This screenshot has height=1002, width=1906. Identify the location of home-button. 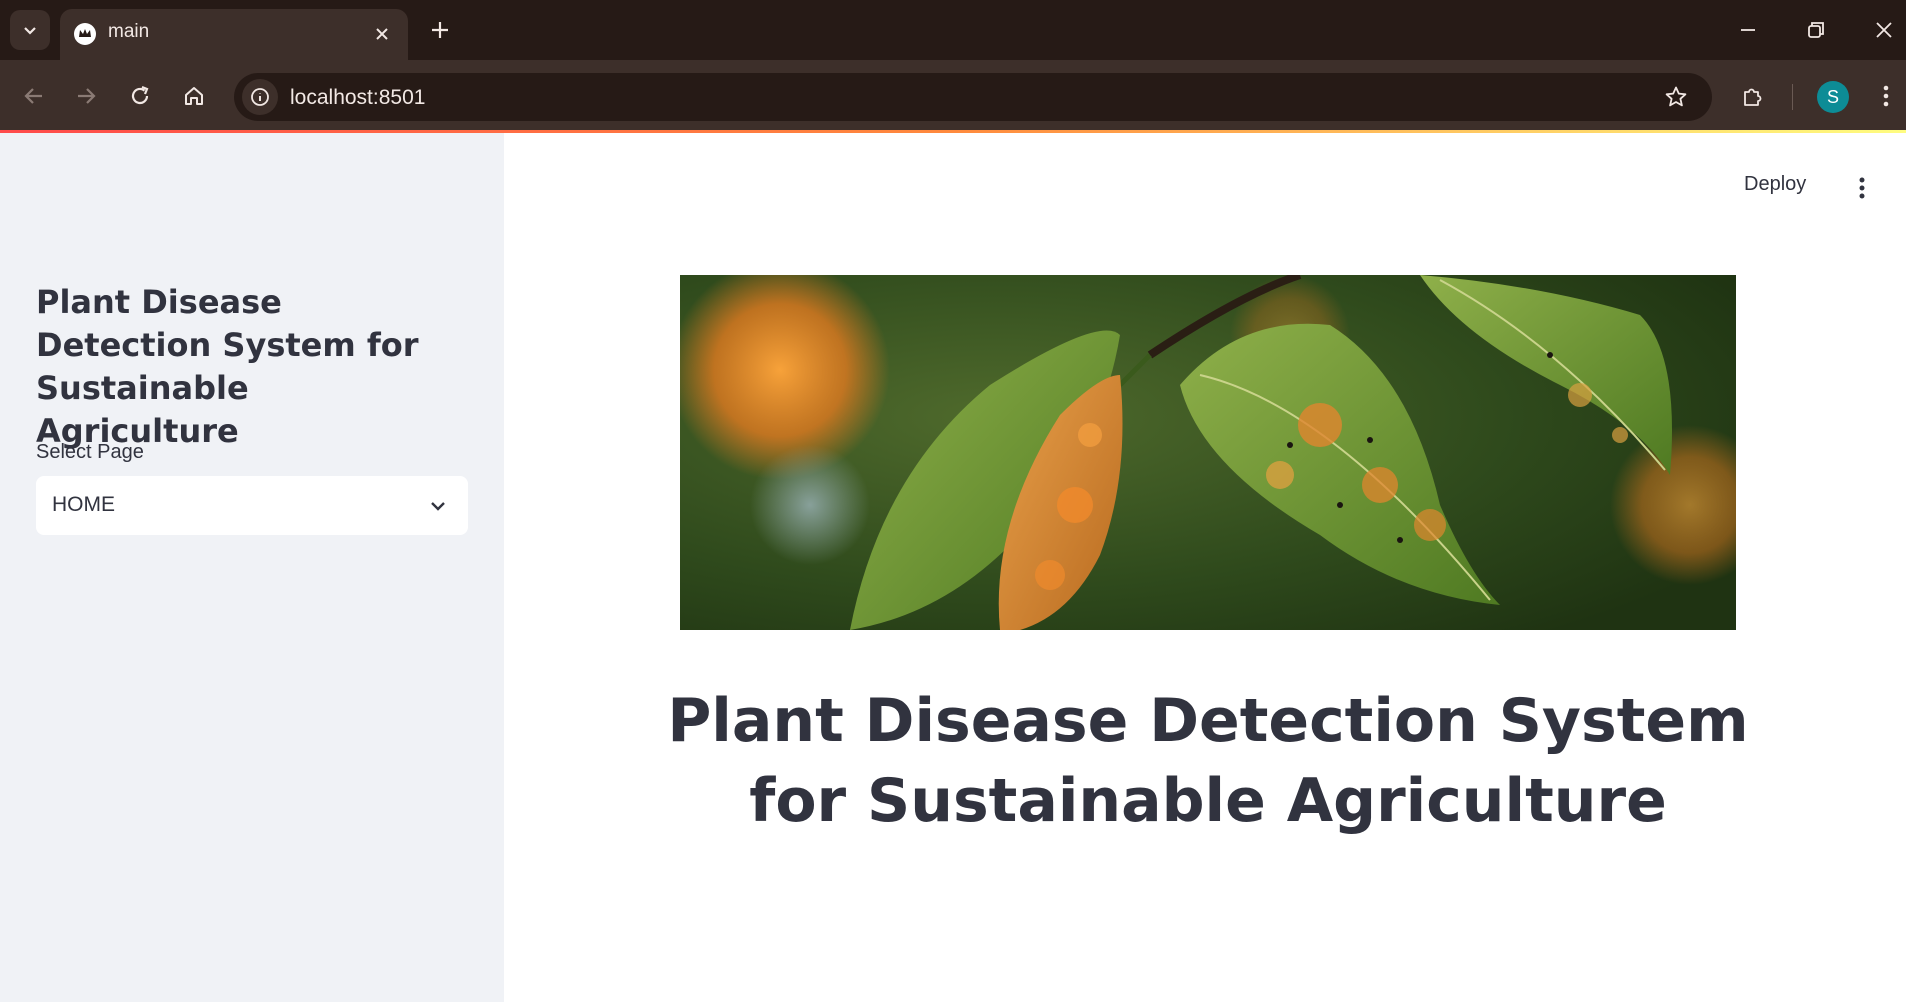
(194, 96).